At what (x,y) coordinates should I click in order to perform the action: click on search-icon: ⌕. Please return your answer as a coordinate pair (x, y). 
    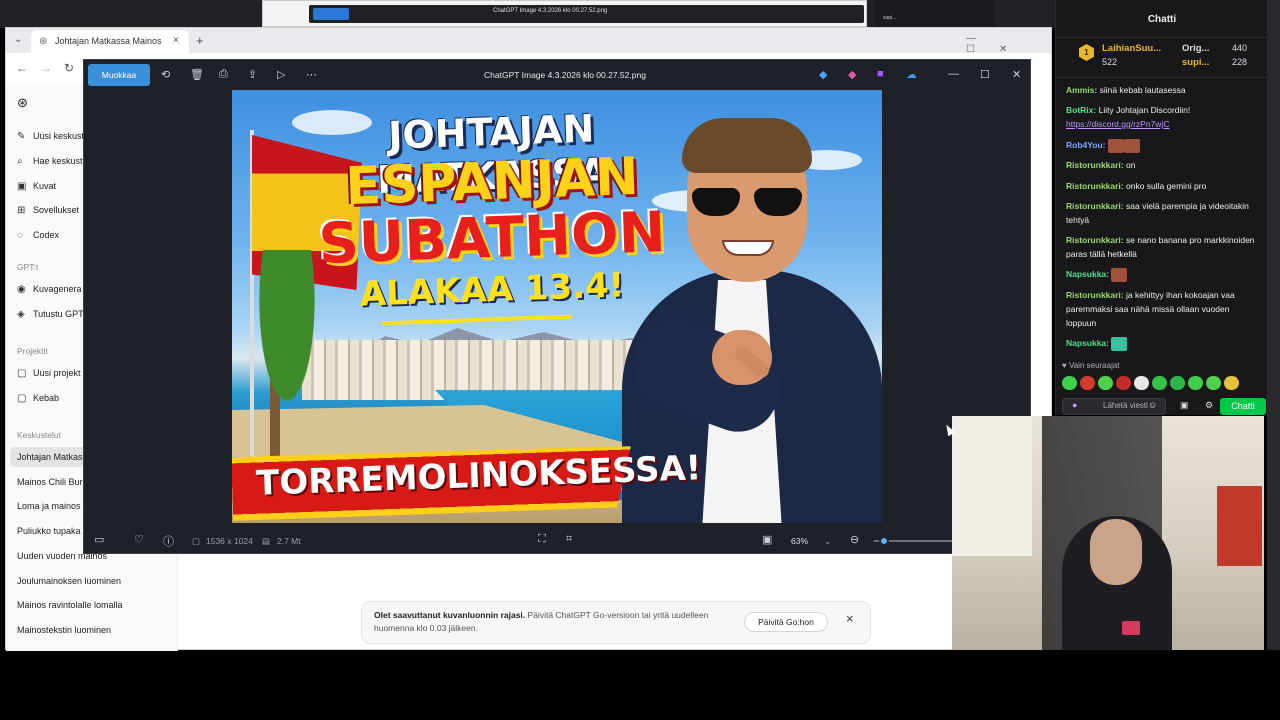
    Looking at the image, I should click on (20, 161).